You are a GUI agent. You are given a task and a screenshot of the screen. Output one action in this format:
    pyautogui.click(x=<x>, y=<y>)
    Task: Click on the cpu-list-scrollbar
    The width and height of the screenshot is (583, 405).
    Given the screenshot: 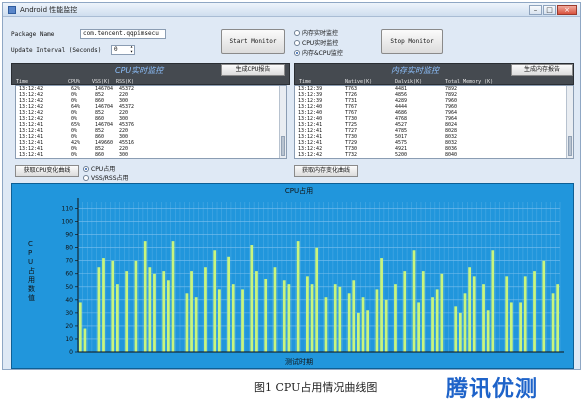 What is the action you would take?
    pyautogui.click(x=282, y=122)
    